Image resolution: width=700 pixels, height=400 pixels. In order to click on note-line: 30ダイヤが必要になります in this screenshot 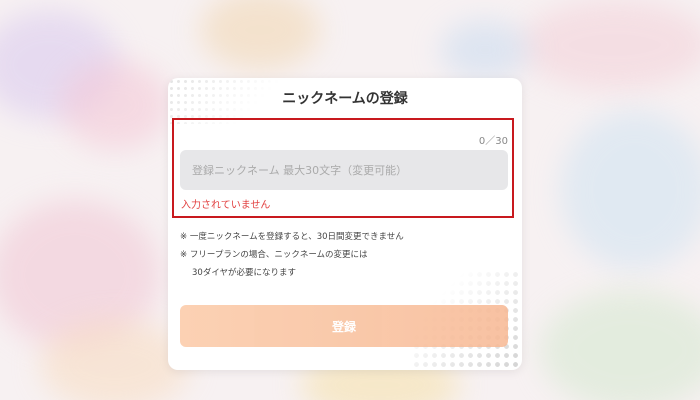, I will do `click(244, 273)`.